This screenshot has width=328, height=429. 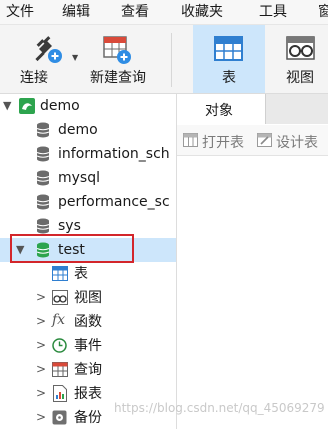 What do you see at coordinates (114, 202) in the screenshot?
I see `database-label: performance_sc` at bounding box center [114, 202].